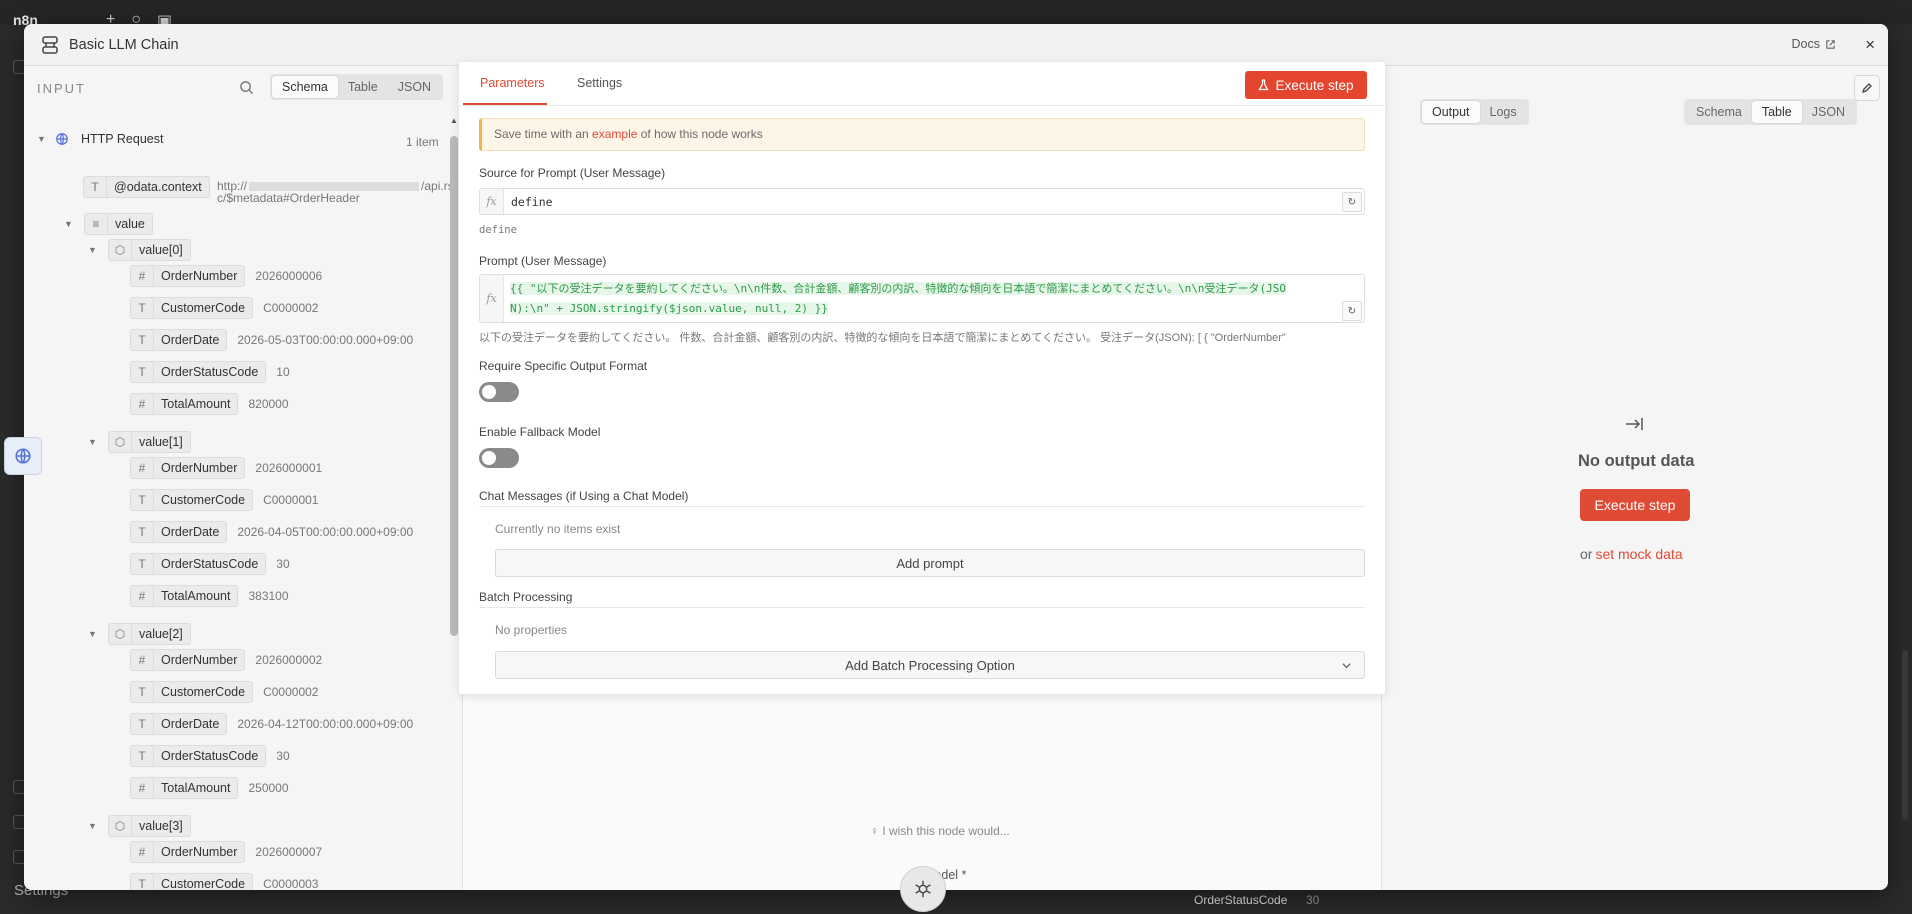  What do you see at coordinates (1306, 85) in the screenshot?
I see `execute-step-button: Execute step` at bounding box center [1306, 85].